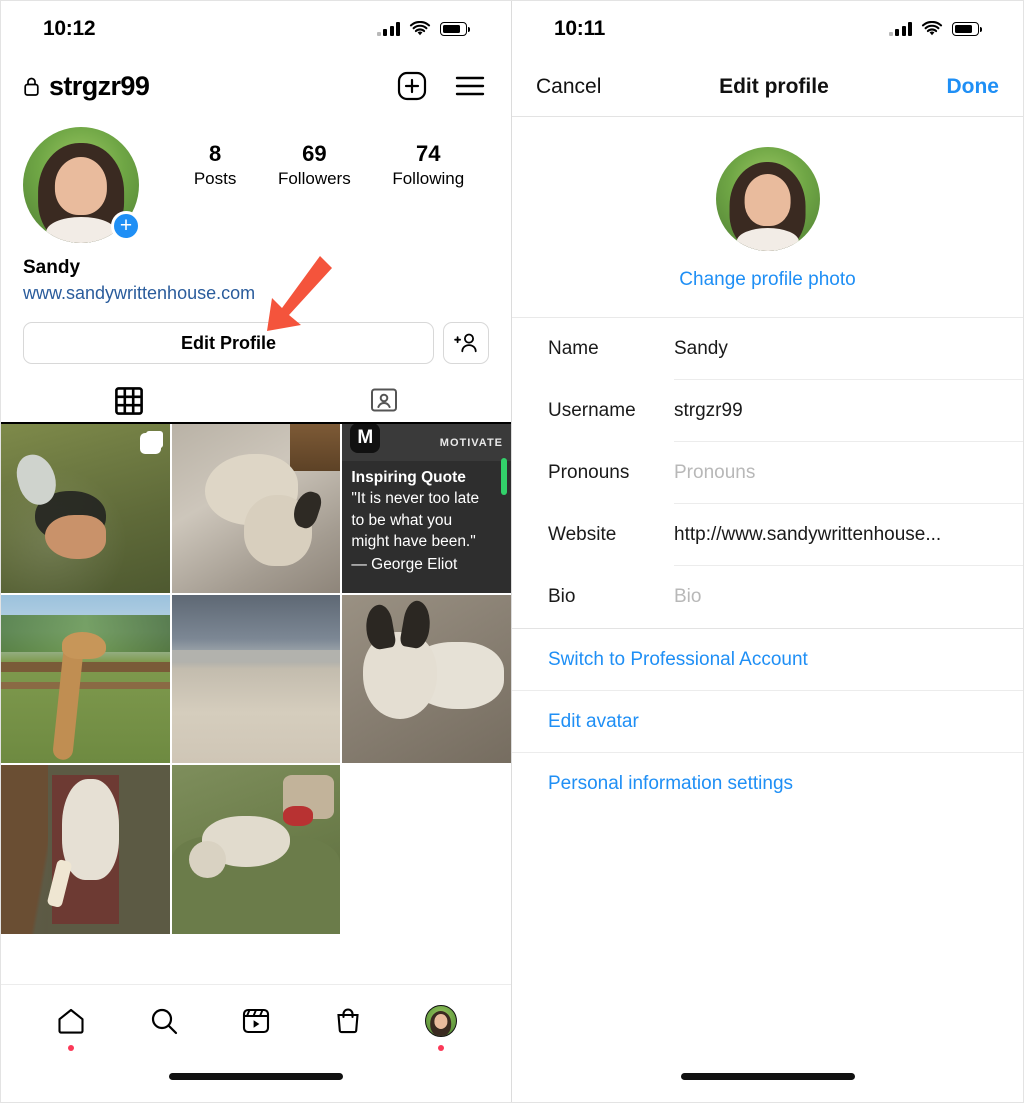 Image resolution: width=1024 pixels, height=1103 pixels. I want to click on edit-profile-button: Edit Profile, so click(228, 343).